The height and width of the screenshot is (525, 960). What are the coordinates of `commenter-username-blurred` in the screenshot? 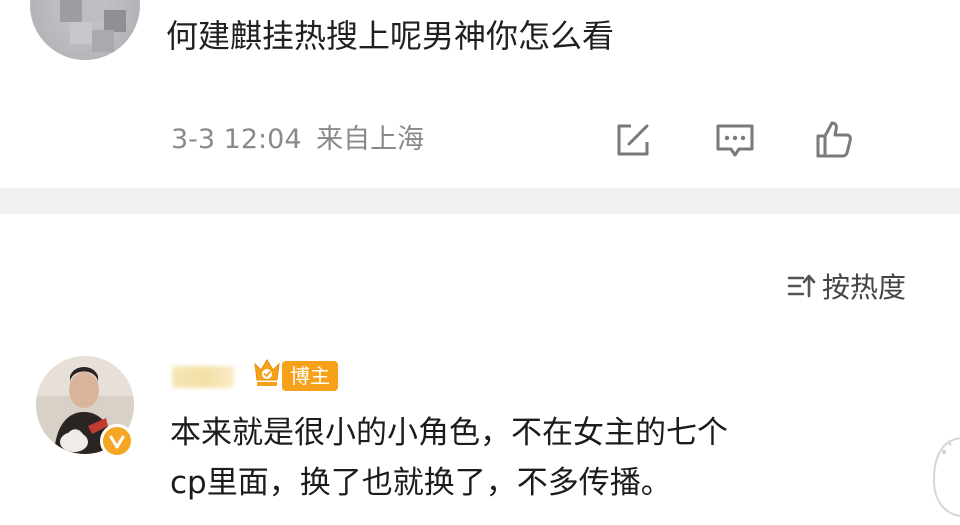 It's located at (203, 377).